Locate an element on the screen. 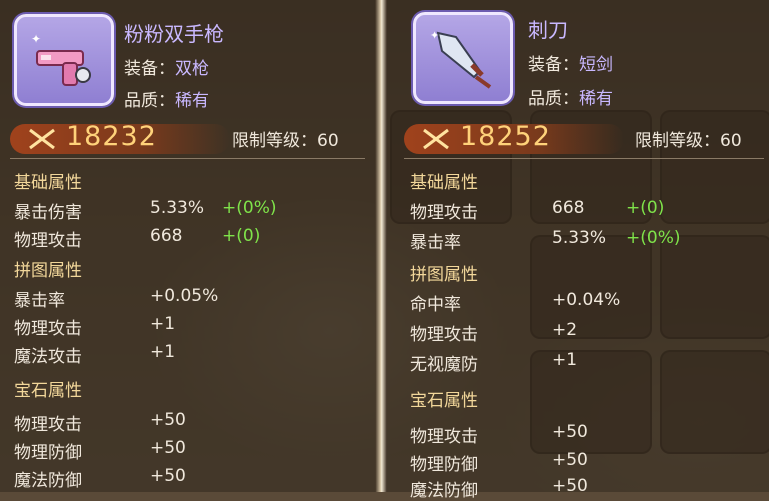  equip-type: 装备：短剑 is located at coordinates (570, 62).